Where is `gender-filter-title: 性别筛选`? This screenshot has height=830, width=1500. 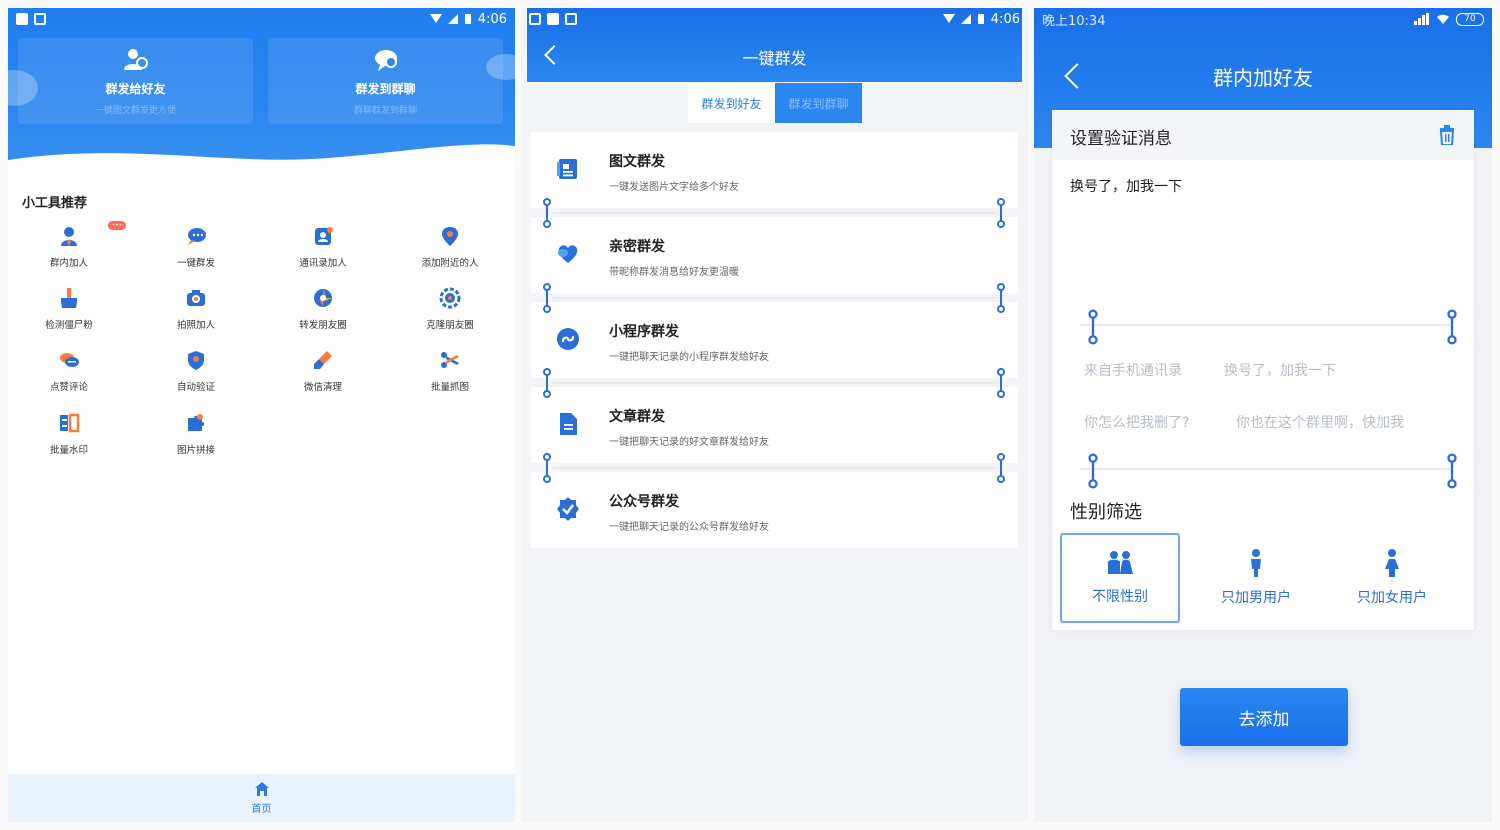 gender-filter-title: 性别筛选 is located at coordinates (1106, 512).